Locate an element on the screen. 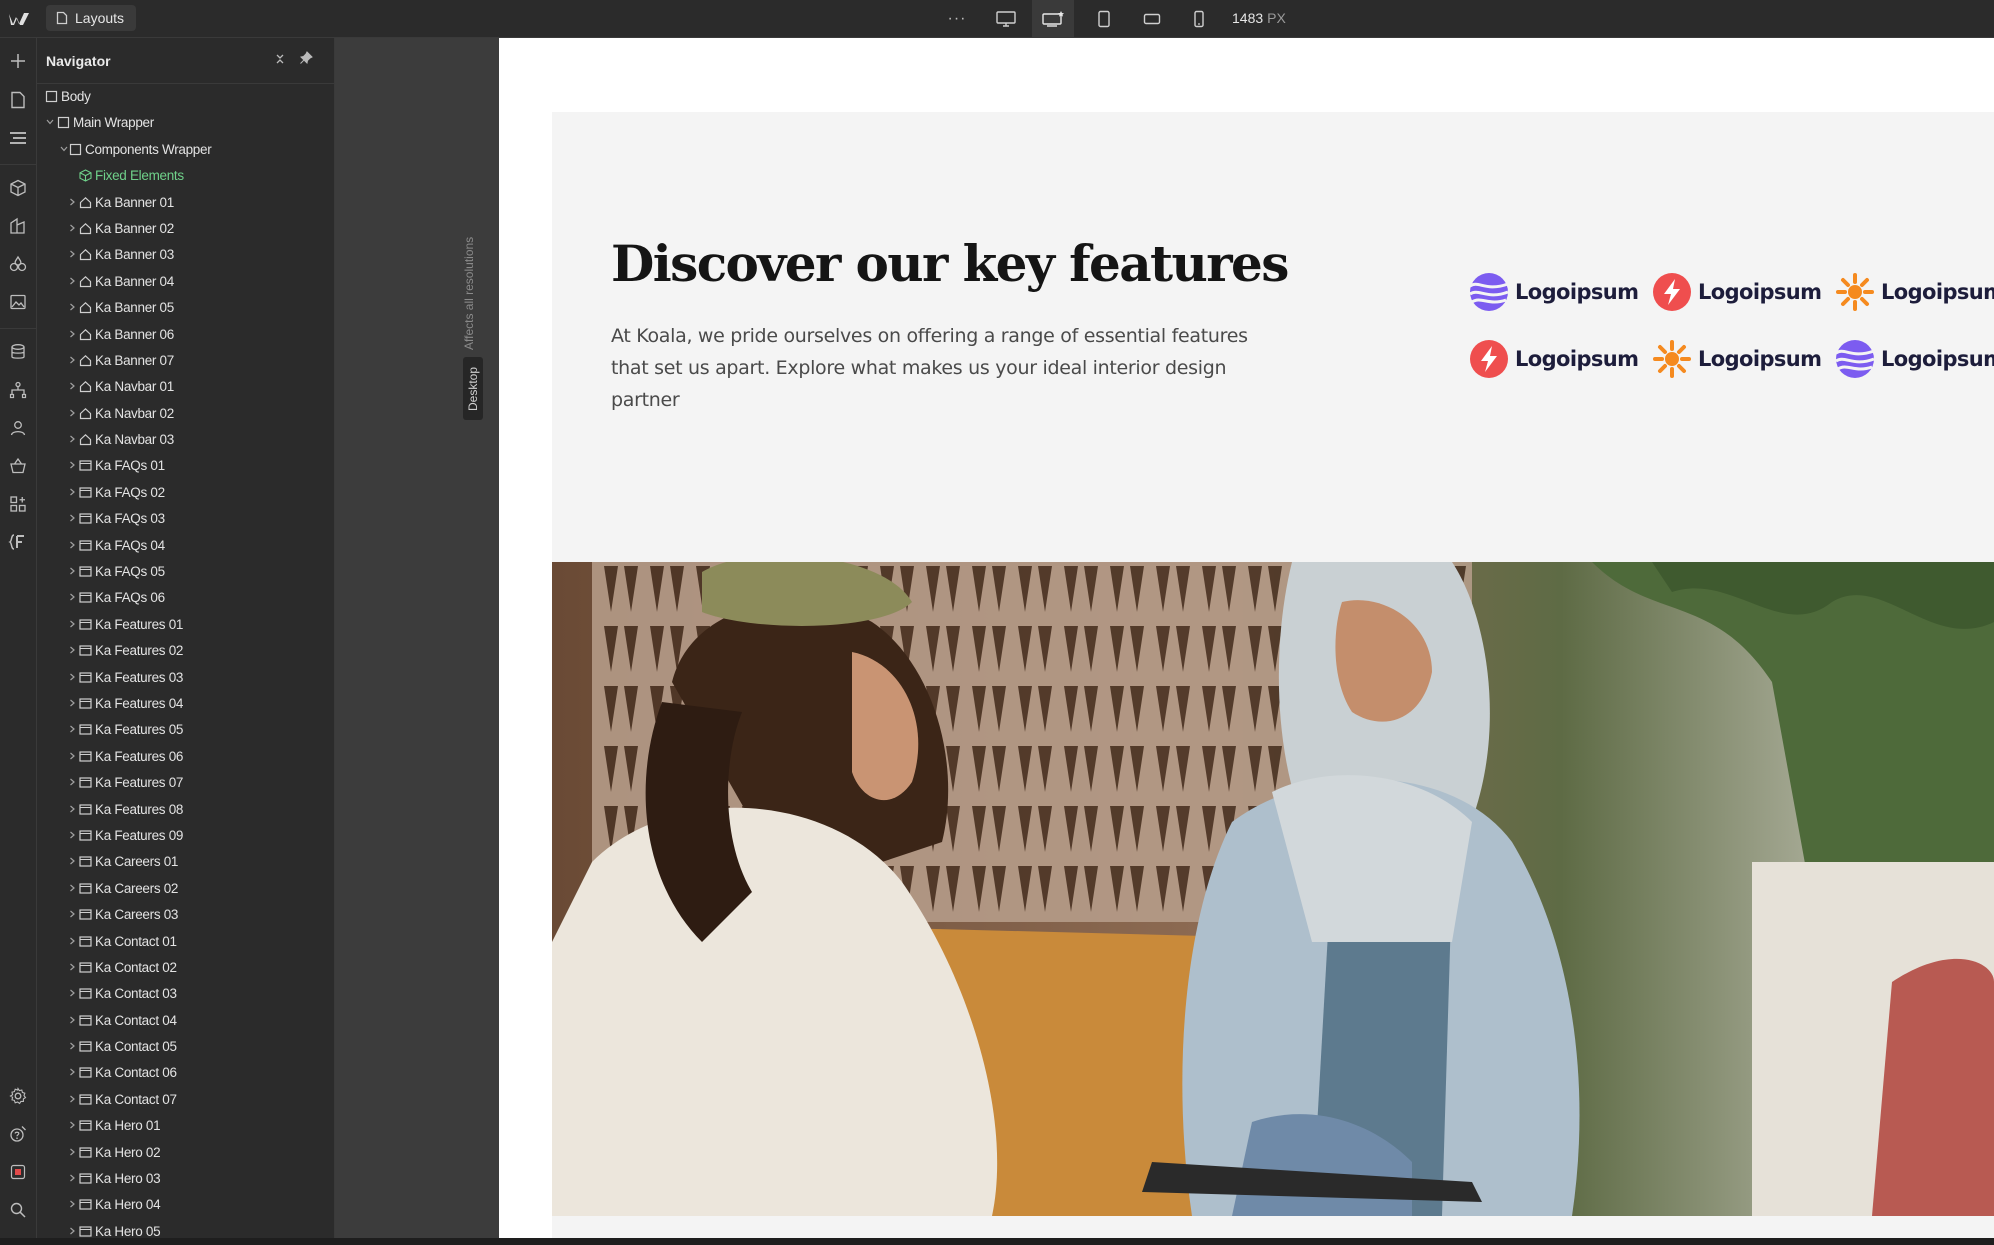 The height and width of the screenshot is (1245, 1994). webflow-logo-icon is located at coordinates (19, 19).